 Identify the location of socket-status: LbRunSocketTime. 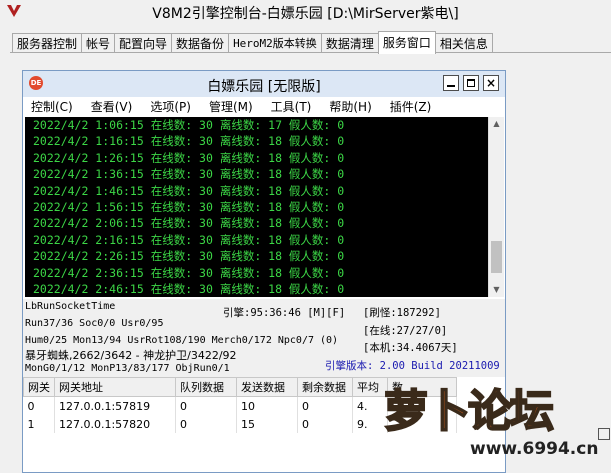
(70, 306).